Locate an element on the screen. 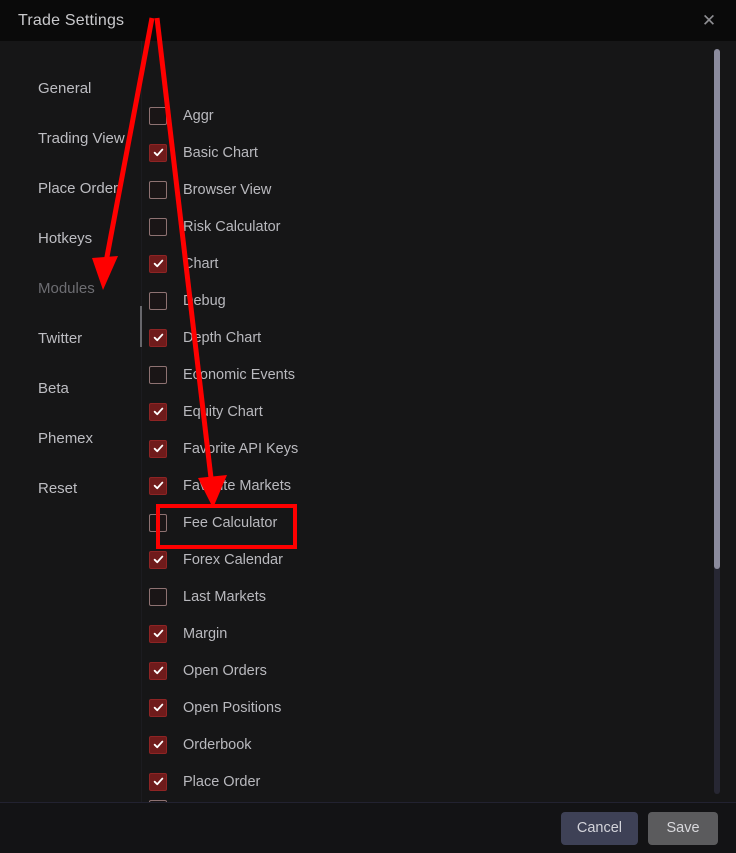 Image resolution: width=736 pixels, height=853 pixels. module-row: Favorite API Keys is located at coordinates (442, 448).